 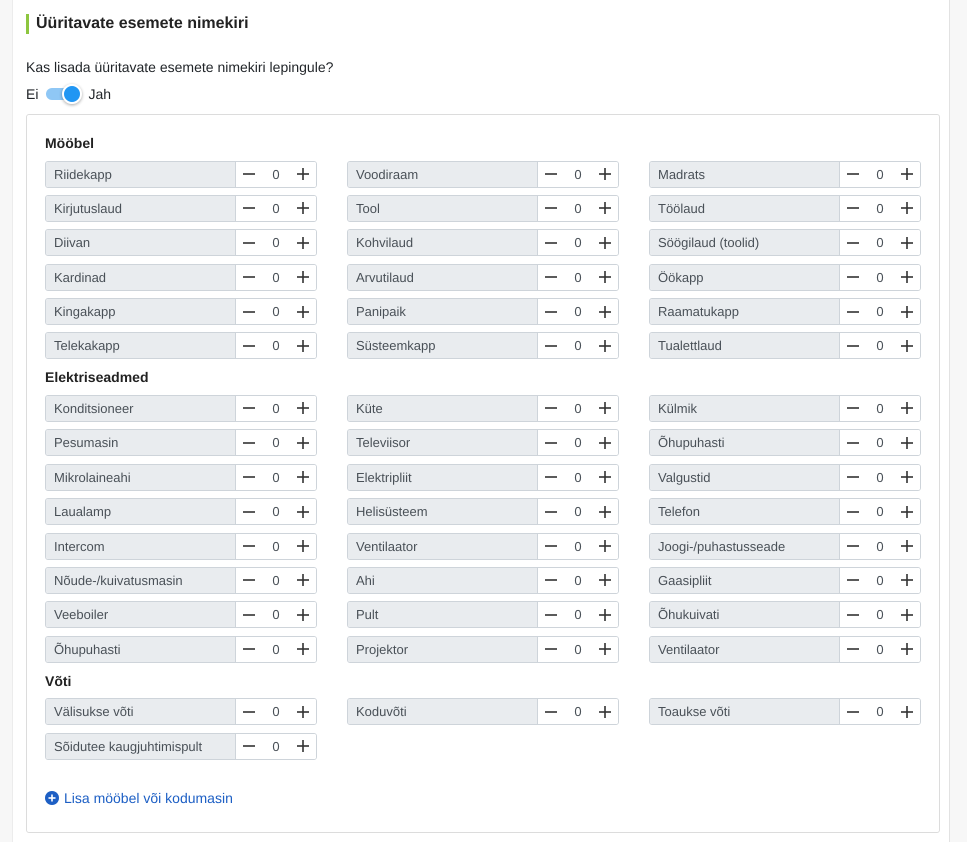 I want to click on item-label: Ahi, so click(x=443, y=580).